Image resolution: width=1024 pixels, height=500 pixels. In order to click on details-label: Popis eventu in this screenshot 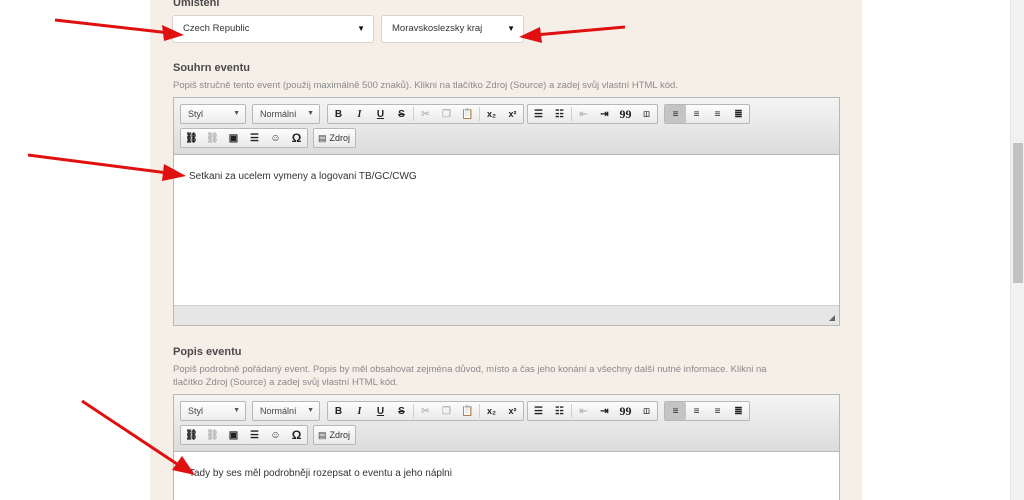, I will do `click(207, 352)`.